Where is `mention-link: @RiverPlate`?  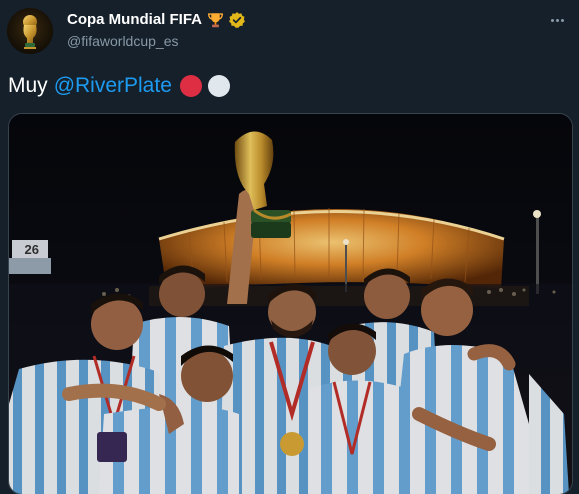 mention-link: @RiverPlate is located at coordinates (113, 86).